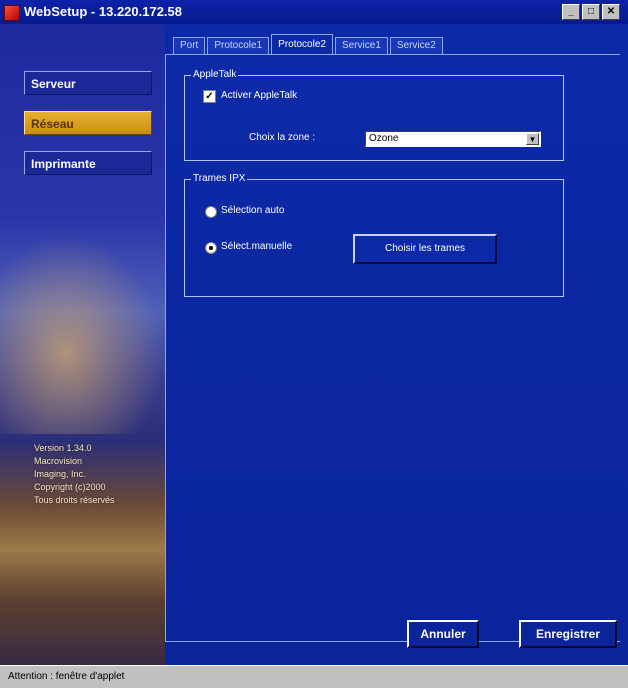  Describe the element at coordinates (209, 96) in the screenshot. I see `appletalk-checkbox: ✓` at that location.